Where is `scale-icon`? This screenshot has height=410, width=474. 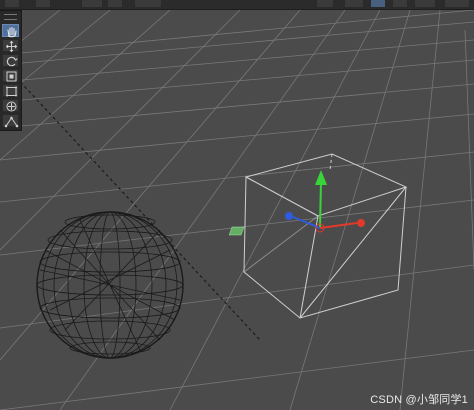
scale-icon is located at coordinates (11, 76).